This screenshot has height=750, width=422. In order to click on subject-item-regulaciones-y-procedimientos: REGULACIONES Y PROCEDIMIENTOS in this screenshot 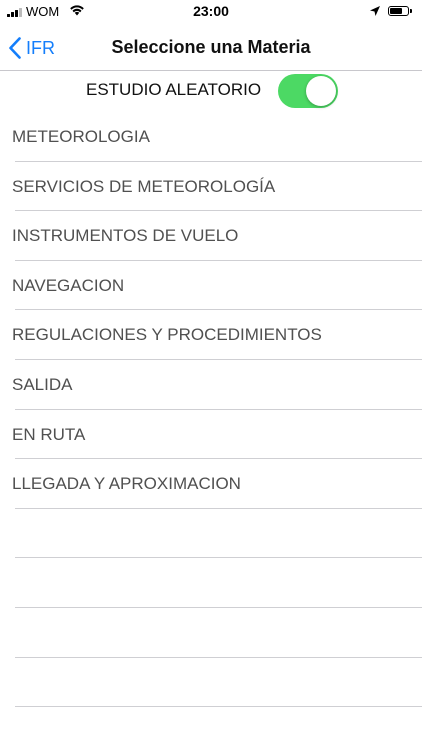, I will do `click(211, 335)`.